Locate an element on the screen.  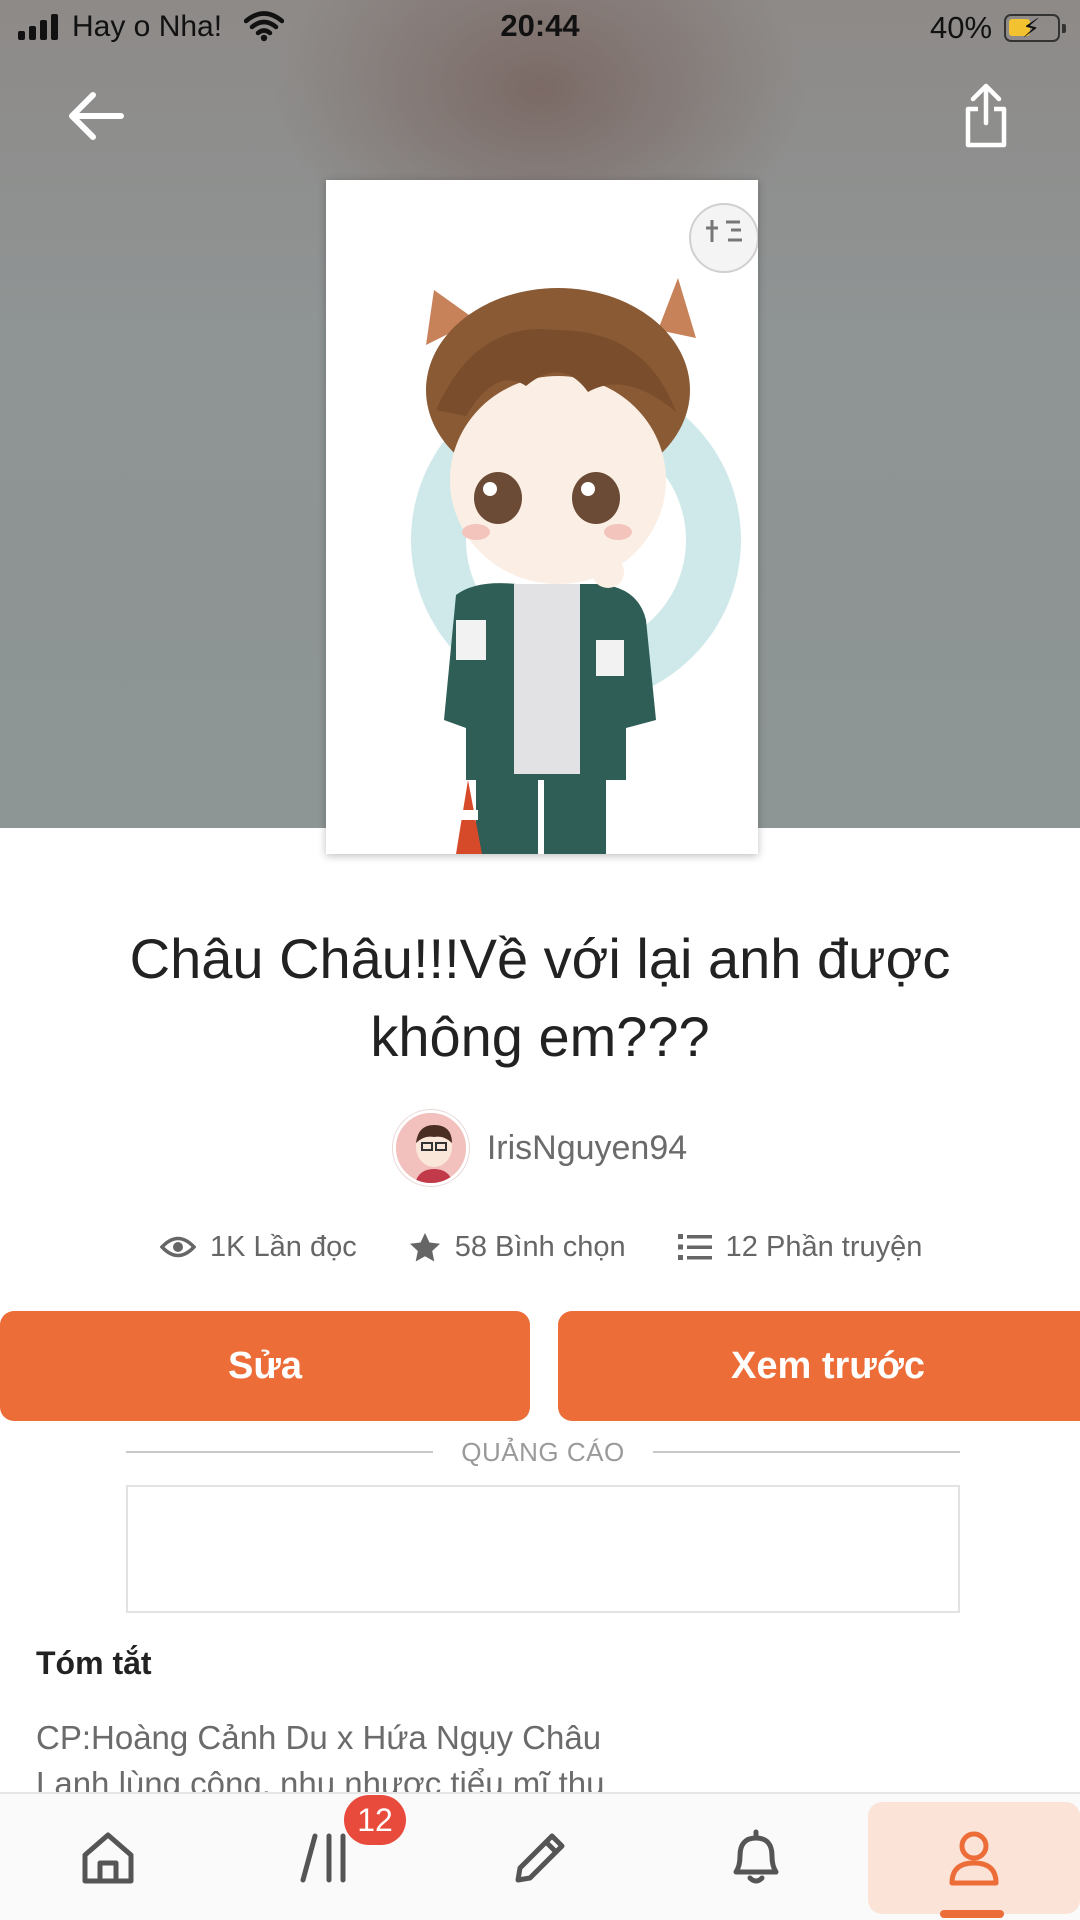
votes-stat: 58 Bình chọn is located at coordinates (517, 1247).